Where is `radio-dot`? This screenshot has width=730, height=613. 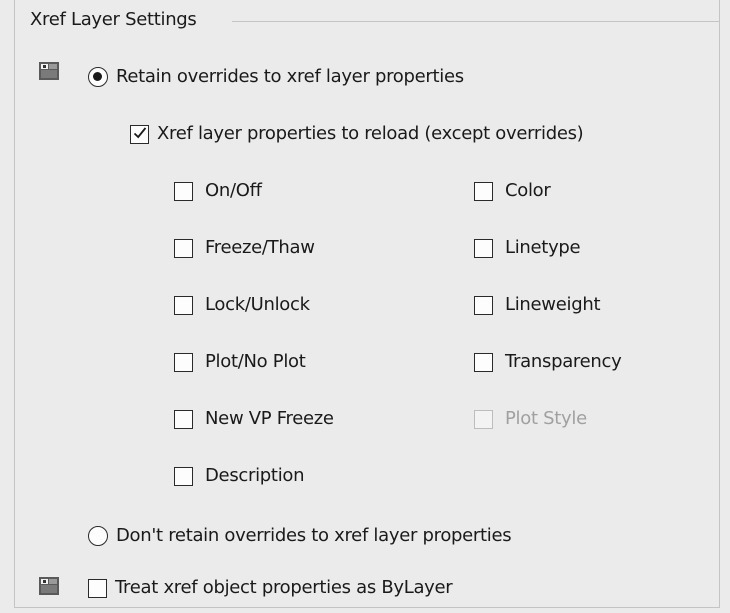
radio-dot is located at coordinates (97, 76).